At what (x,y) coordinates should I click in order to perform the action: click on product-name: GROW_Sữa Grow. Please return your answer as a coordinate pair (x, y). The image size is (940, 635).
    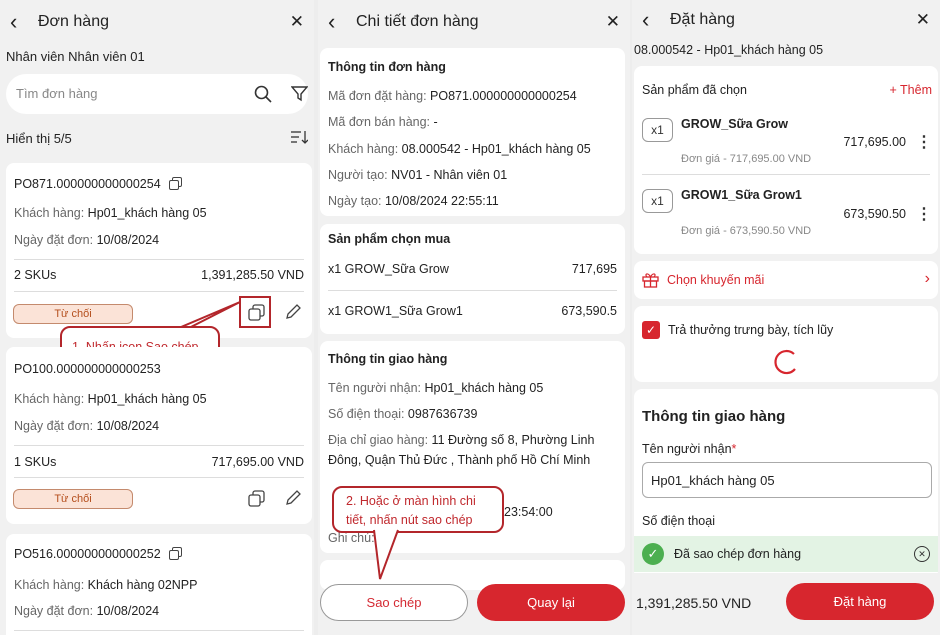
    Looking at the image, I should click on (734, 124).